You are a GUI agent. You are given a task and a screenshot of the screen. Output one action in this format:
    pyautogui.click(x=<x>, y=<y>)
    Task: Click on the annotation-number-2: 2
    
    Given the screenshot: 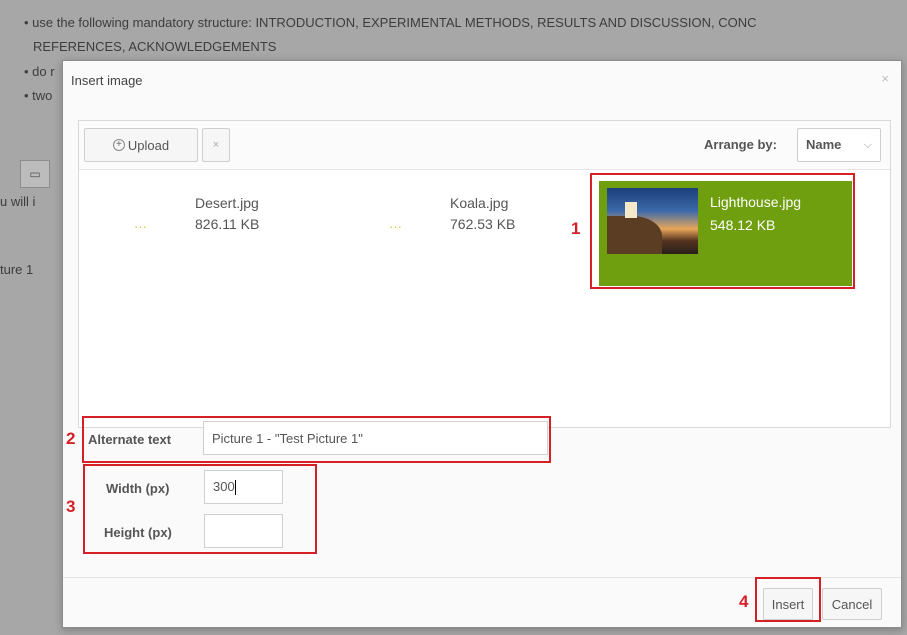 What is the action you would take?
    pyautogui.click(x=71, y=438)
    